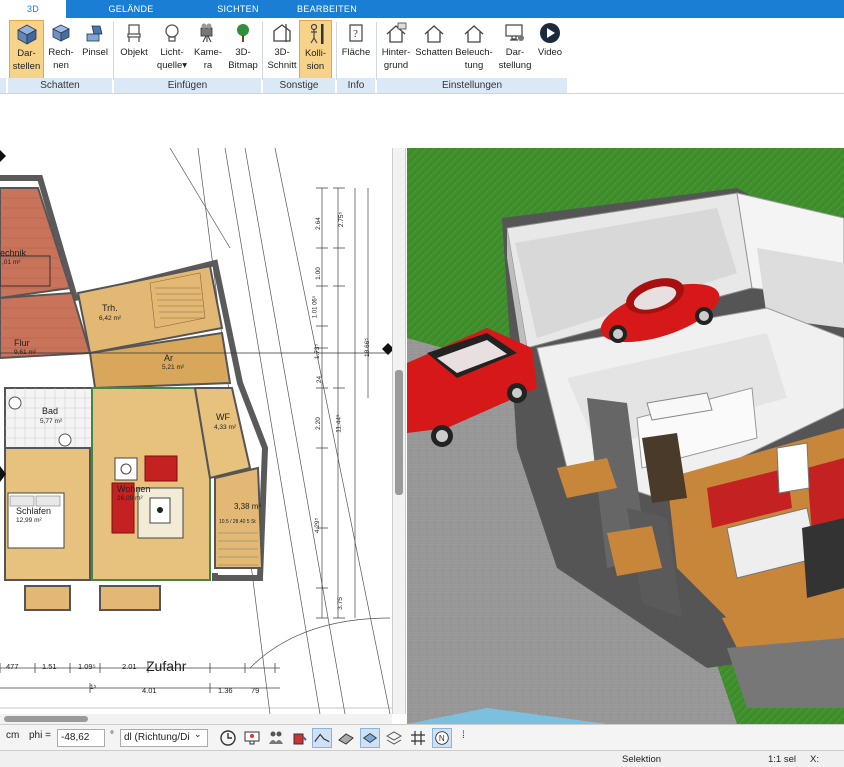 This screenshot has height=767, width=844. I want to click on plane-view-icon, so click(370, 738).